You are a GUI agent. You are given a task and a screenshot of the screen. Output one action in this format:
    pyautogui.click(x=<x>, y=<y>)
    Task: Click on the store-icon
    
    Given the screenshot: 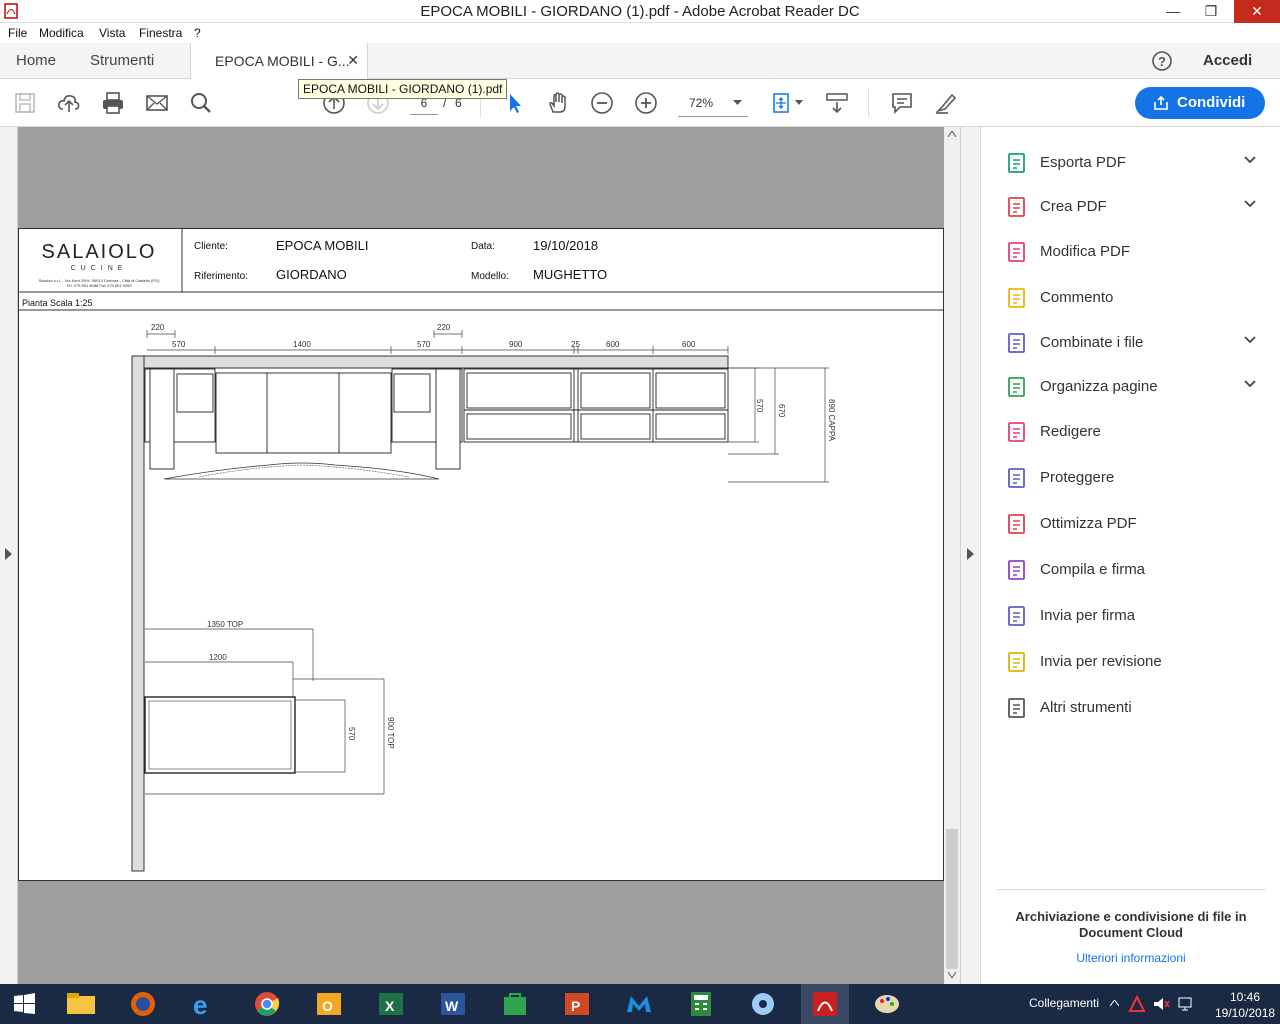 What is the action you would take?
    pyautogui.click(x=515, y=1004)
    